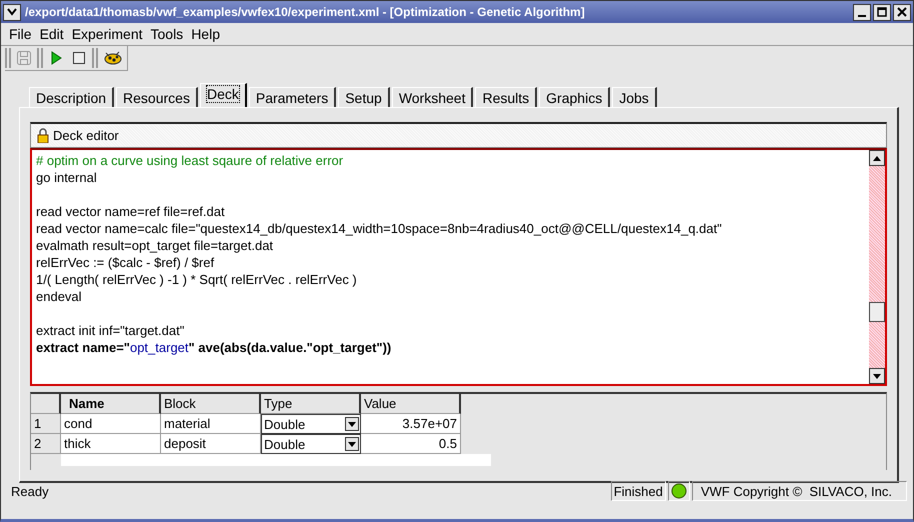 This screenshot has width=914, height=522. I want to click on status-label: Finished, so click(638, 491).